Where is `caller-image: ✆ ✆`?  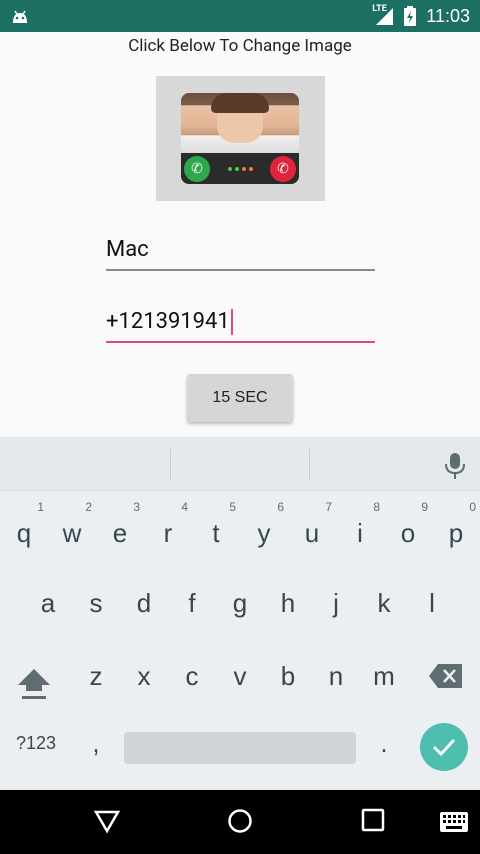
caller-image: ✆ ✆ is located at coordinates (240, 138).